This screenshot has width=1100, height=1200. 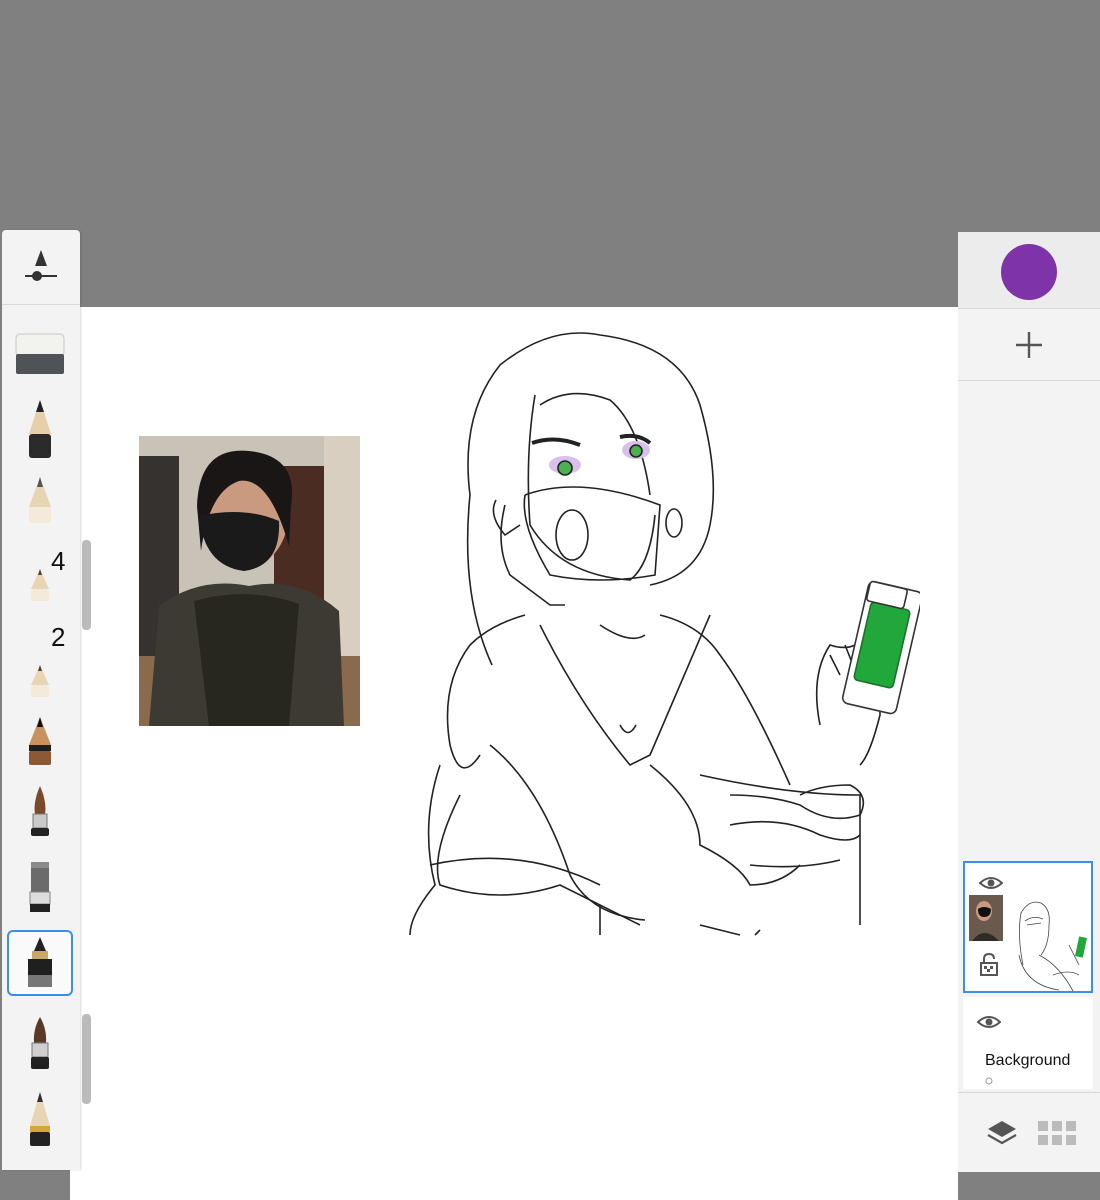 What do you see at coordinates (989, 1081) in the screenshot?
I see `radio-icon` at bounding box center [989, 1081].